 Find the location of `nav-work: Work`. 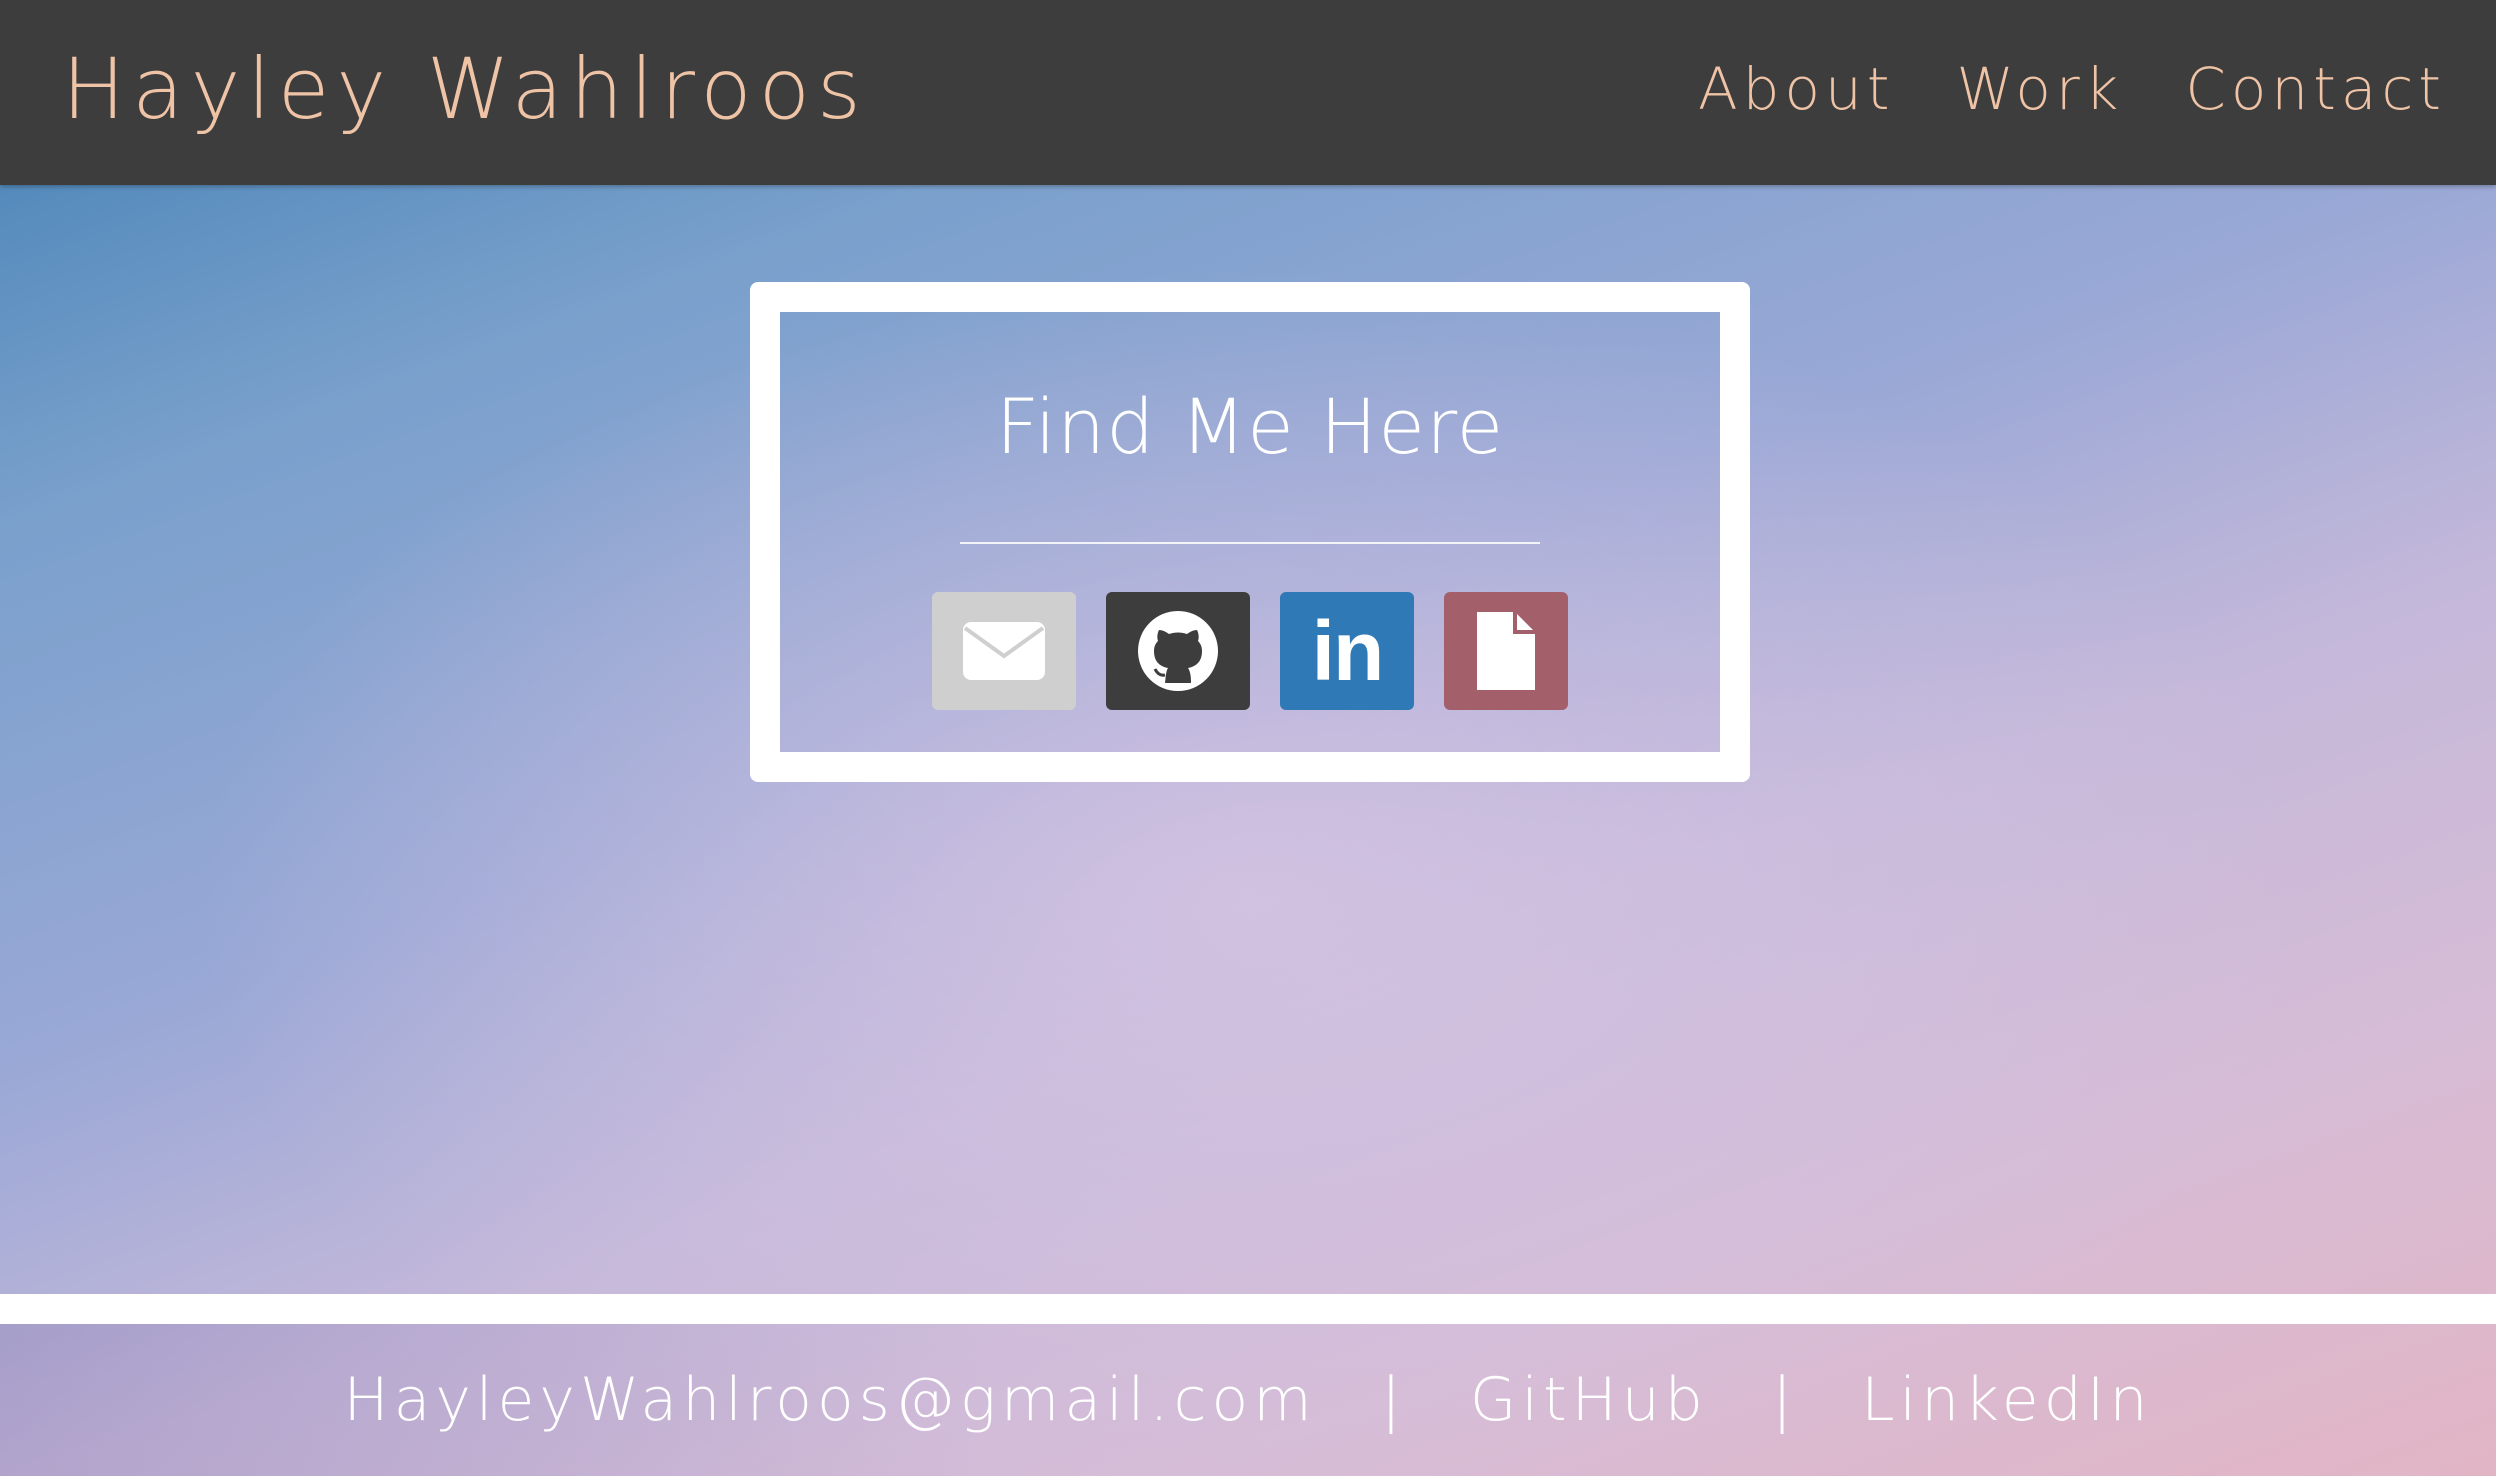

nav-work: Work is located at coordinates (2039, 89).